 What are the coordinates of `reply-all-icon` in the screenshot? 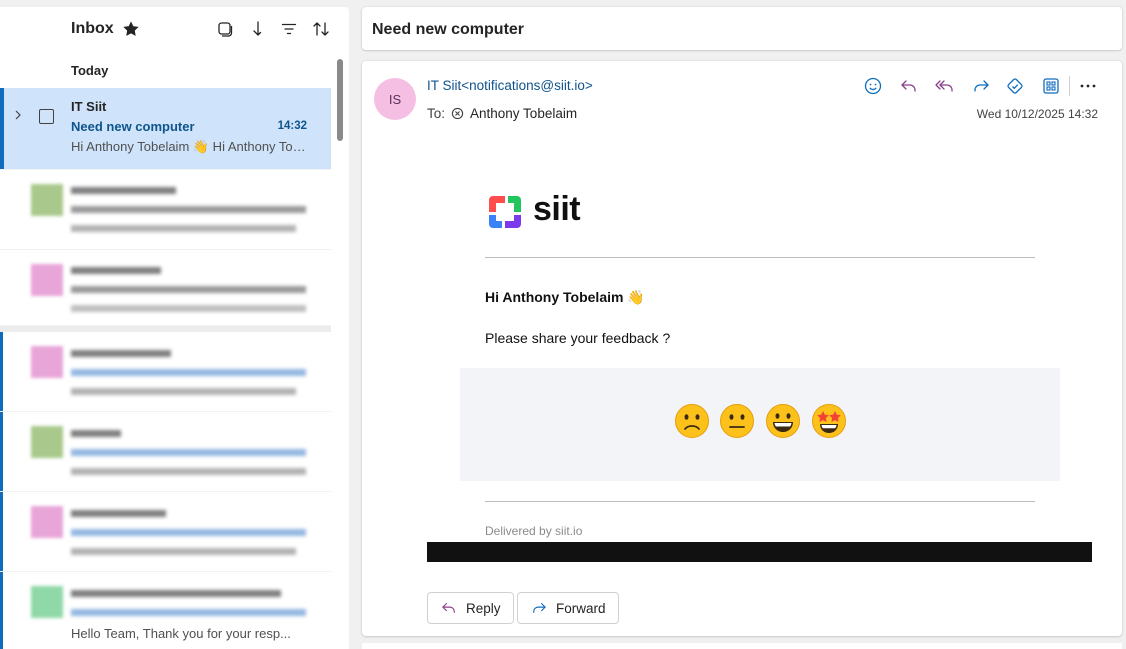 It's located at (945, 86).